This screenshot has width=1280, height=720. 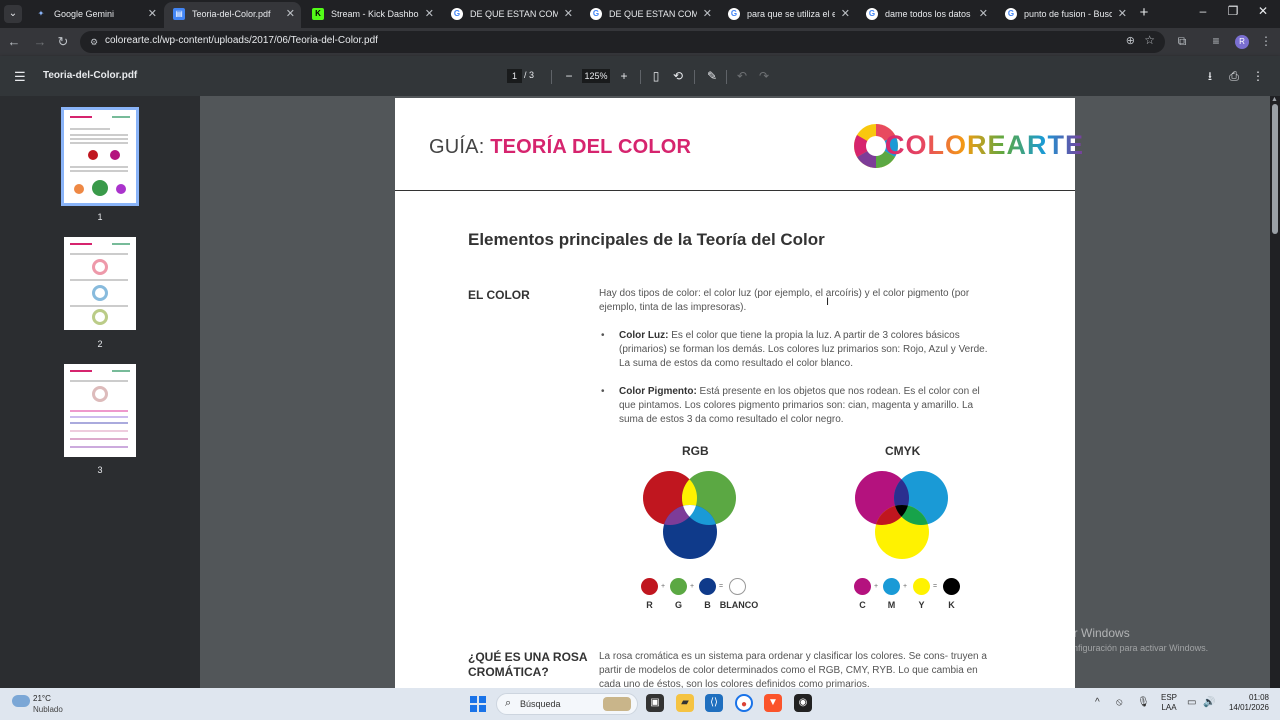 What do you see at coordinates (1263, 11) in the screenshot?
I see `window-close-button: ✕` at bounding box center [1263, 11].